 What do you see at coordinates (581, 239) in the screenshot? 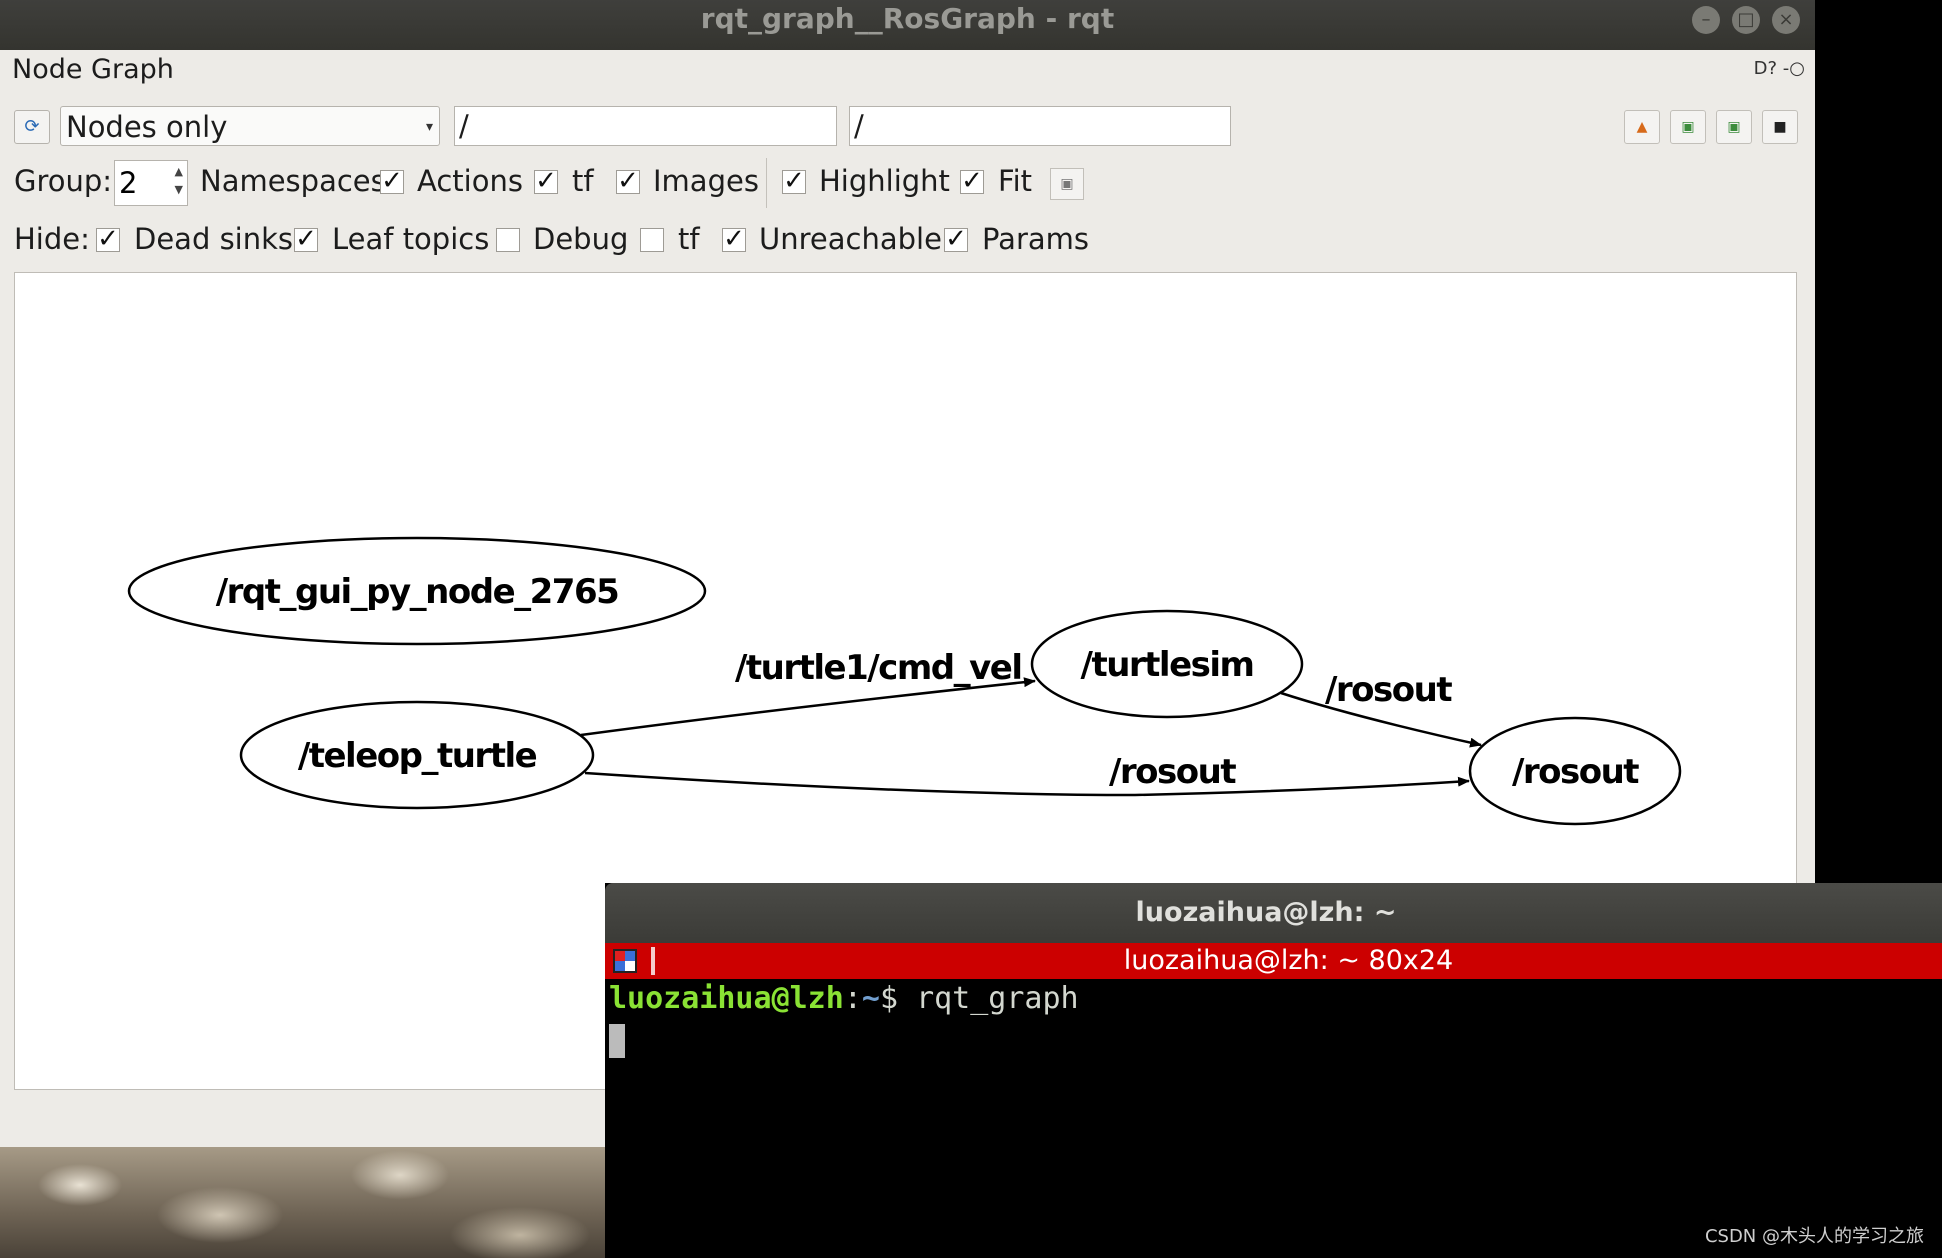
I see `debug-label: Debug` at bounding box center [581, 239].